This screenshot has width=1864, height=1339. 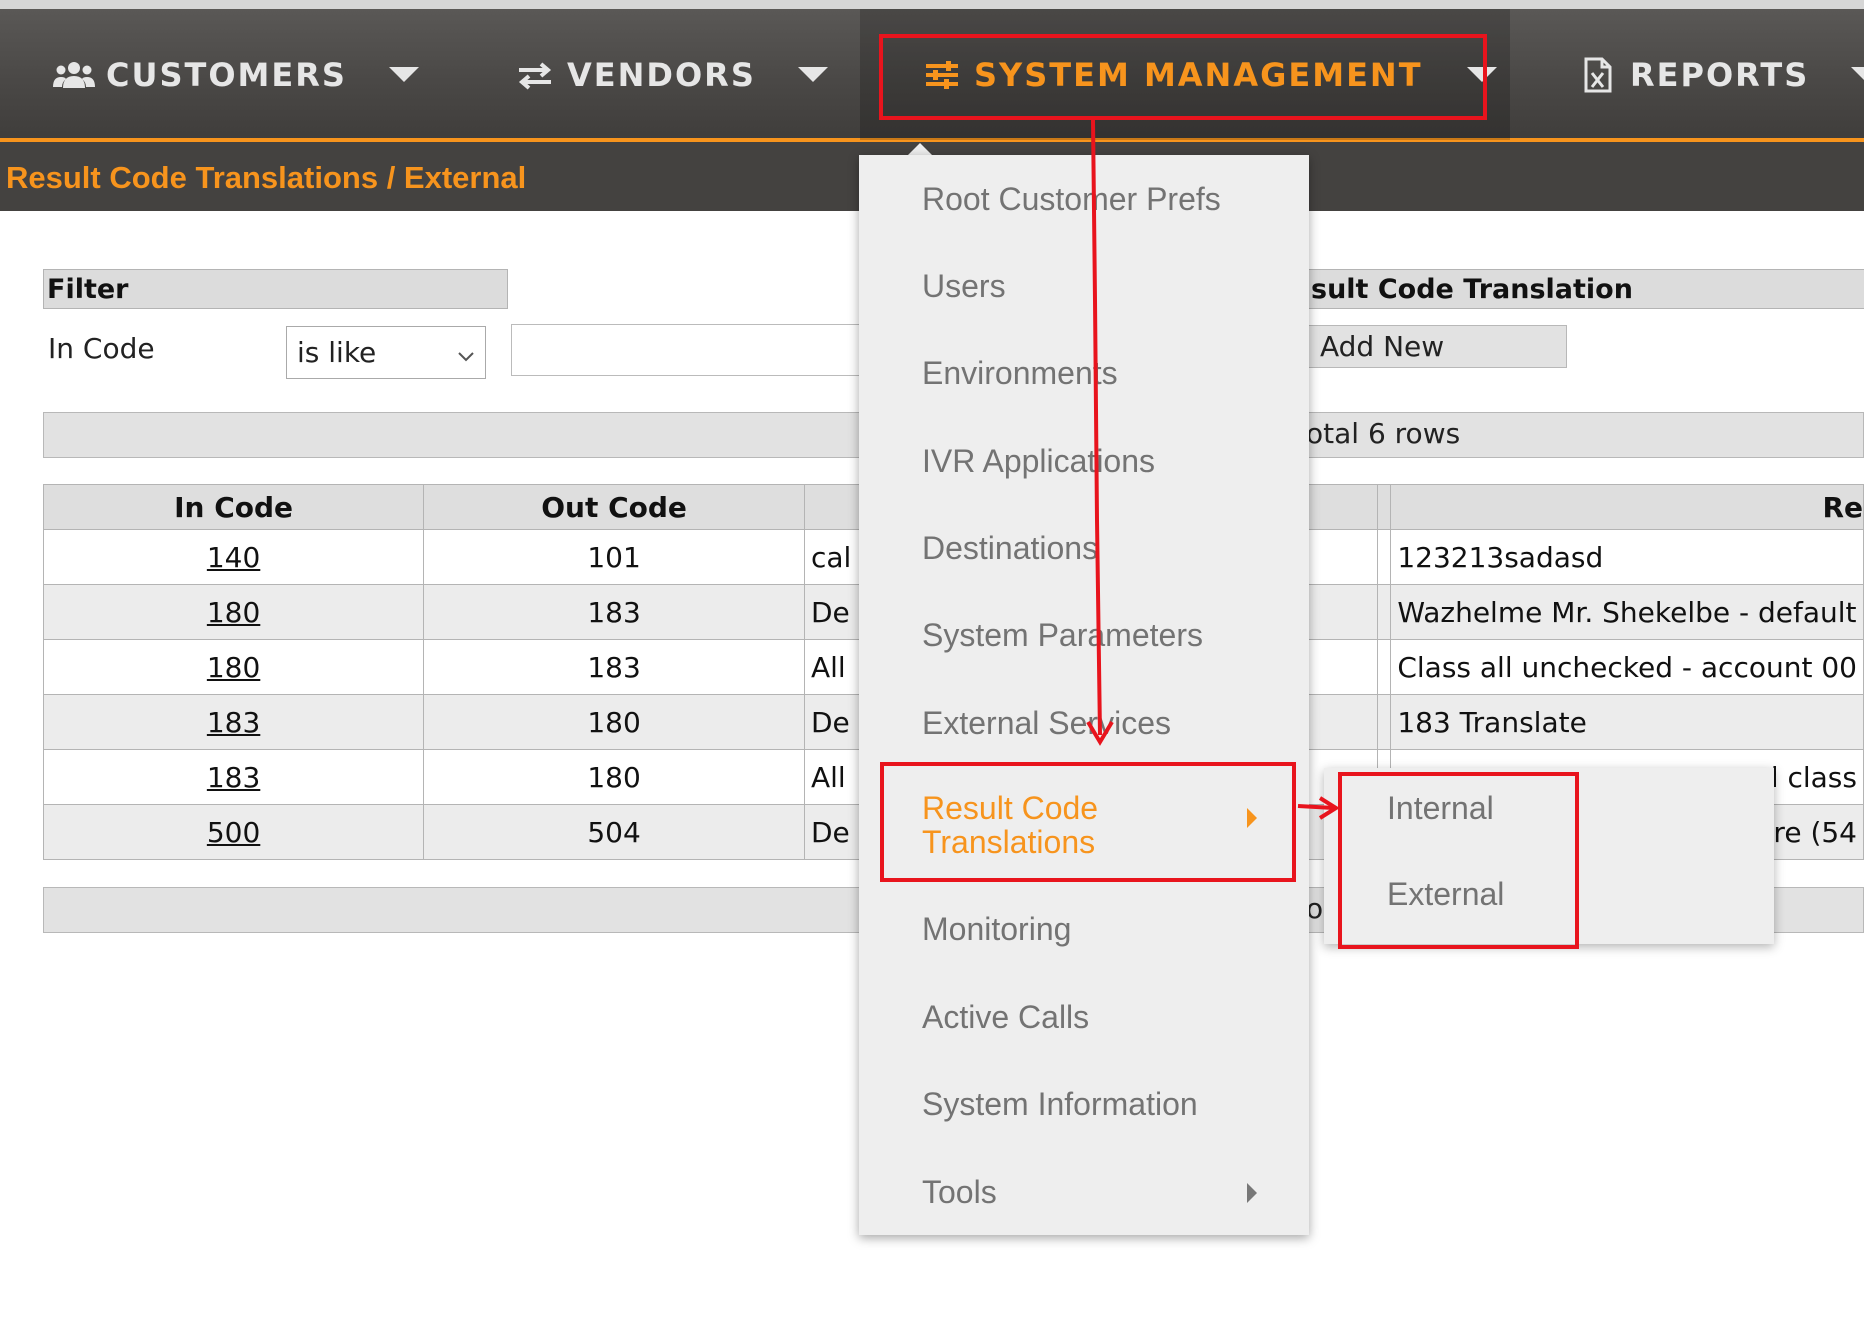 What do you see at coordinates (1096, 427) in the screenshot?
I see `annotation-arrow-down` at bounding box center [1096, 427].